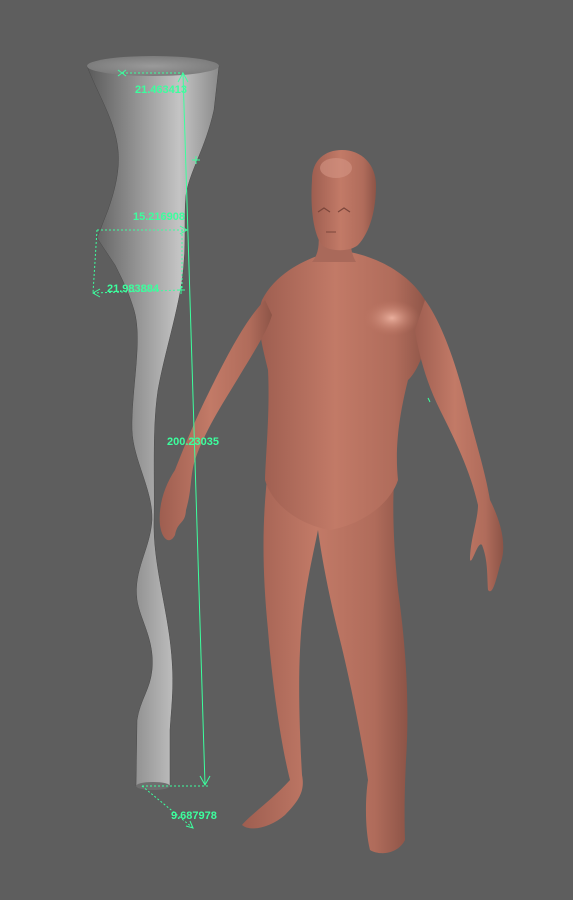 The image size is (573, 900). Describe the element at coordinates (159, 217) in the screenshot. I see `mid-width-label: 15.216908` at that location.